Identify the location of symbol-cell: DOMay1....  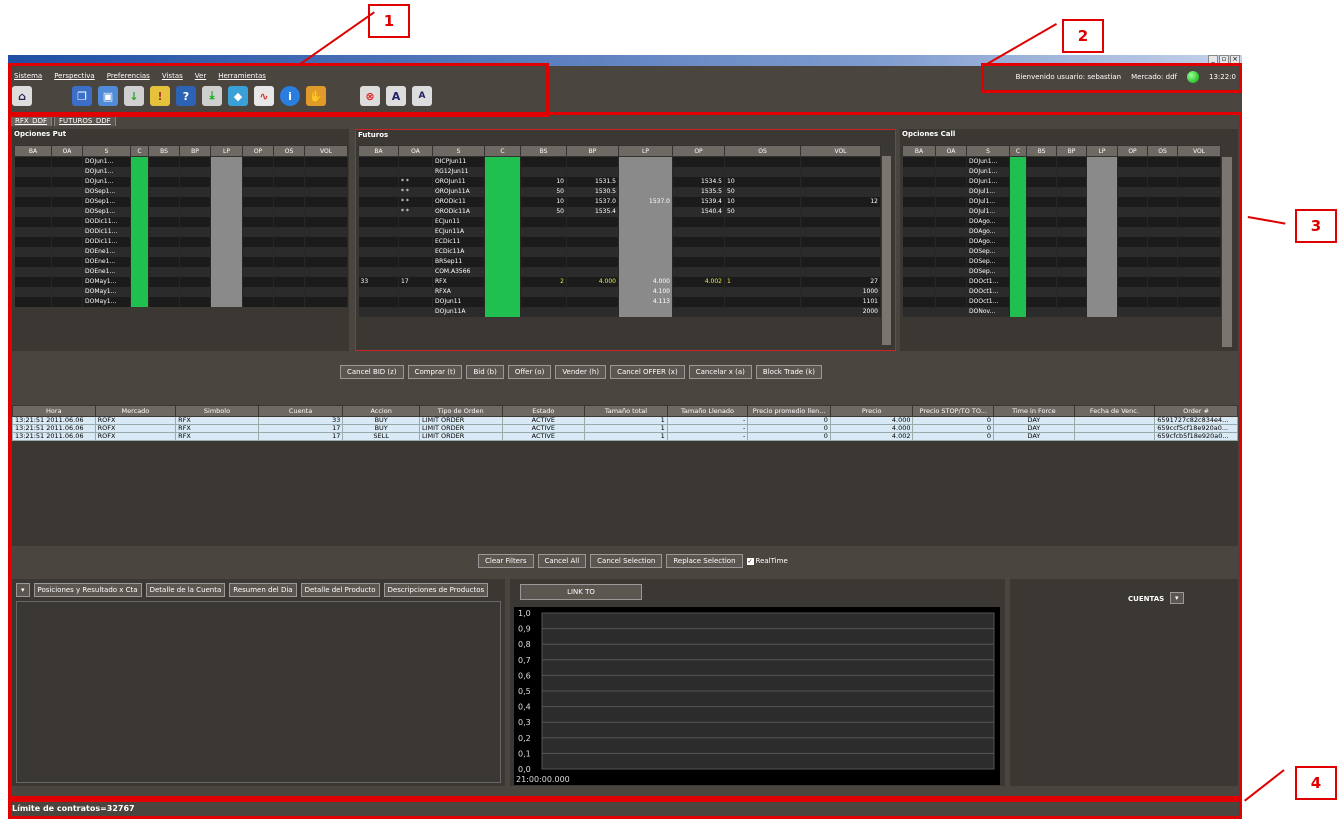
(106, 281).